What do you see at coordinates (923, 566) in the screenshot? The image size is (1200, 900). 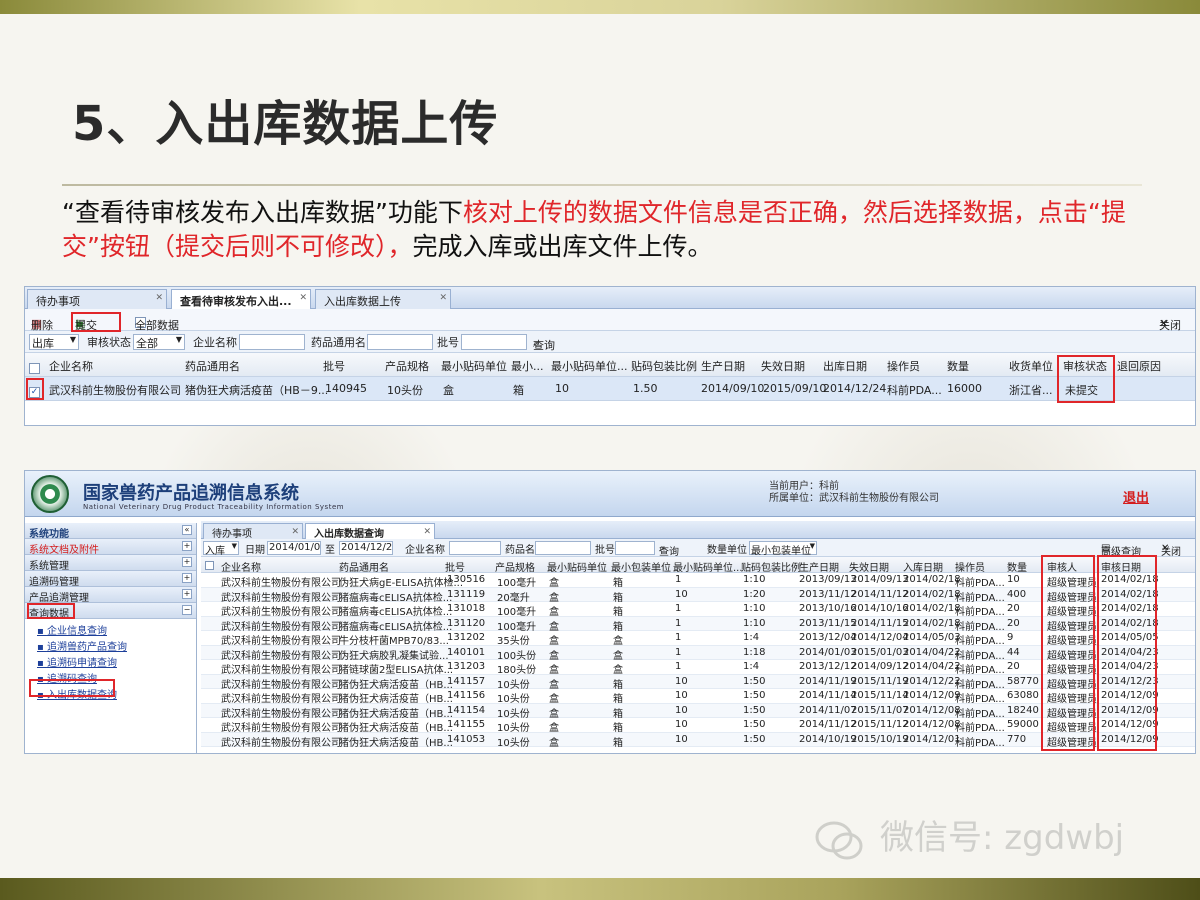 I see `col-in-date: 入库日期` at bounding box center [923, 566].